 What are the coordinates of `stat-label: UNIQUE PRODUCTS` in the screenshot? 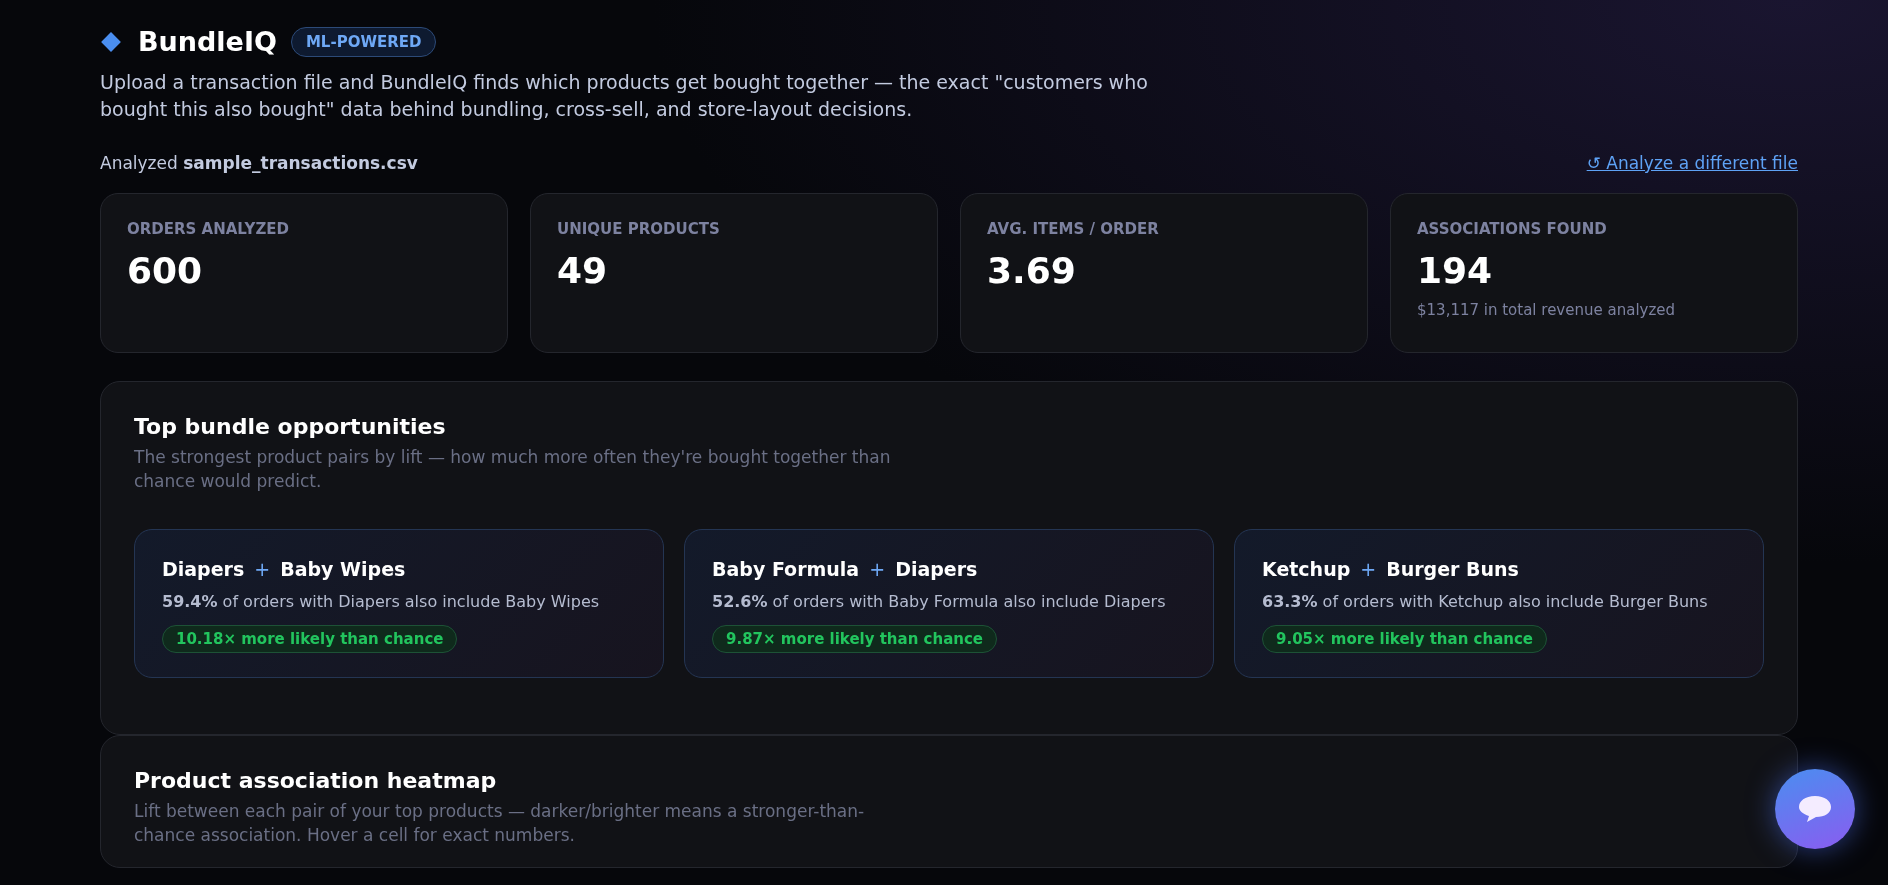 It's located at (639, 229).